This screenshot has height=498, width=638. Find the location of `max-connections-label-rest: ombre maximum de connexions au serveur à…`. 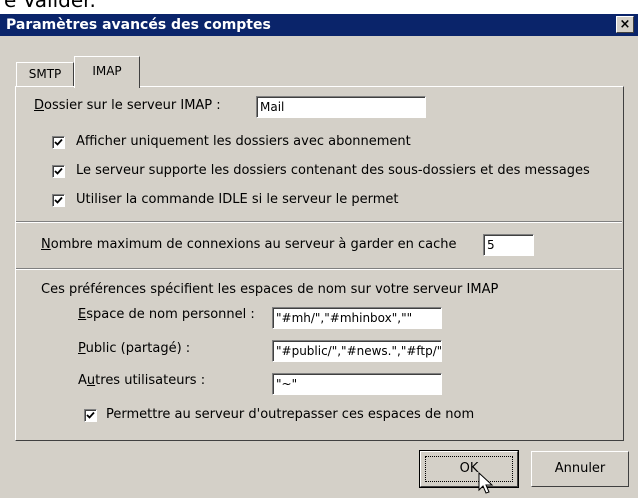

max-connections-label-rest: ombre maximum de connexions au serveur à… is located at coordinates (253, 244).